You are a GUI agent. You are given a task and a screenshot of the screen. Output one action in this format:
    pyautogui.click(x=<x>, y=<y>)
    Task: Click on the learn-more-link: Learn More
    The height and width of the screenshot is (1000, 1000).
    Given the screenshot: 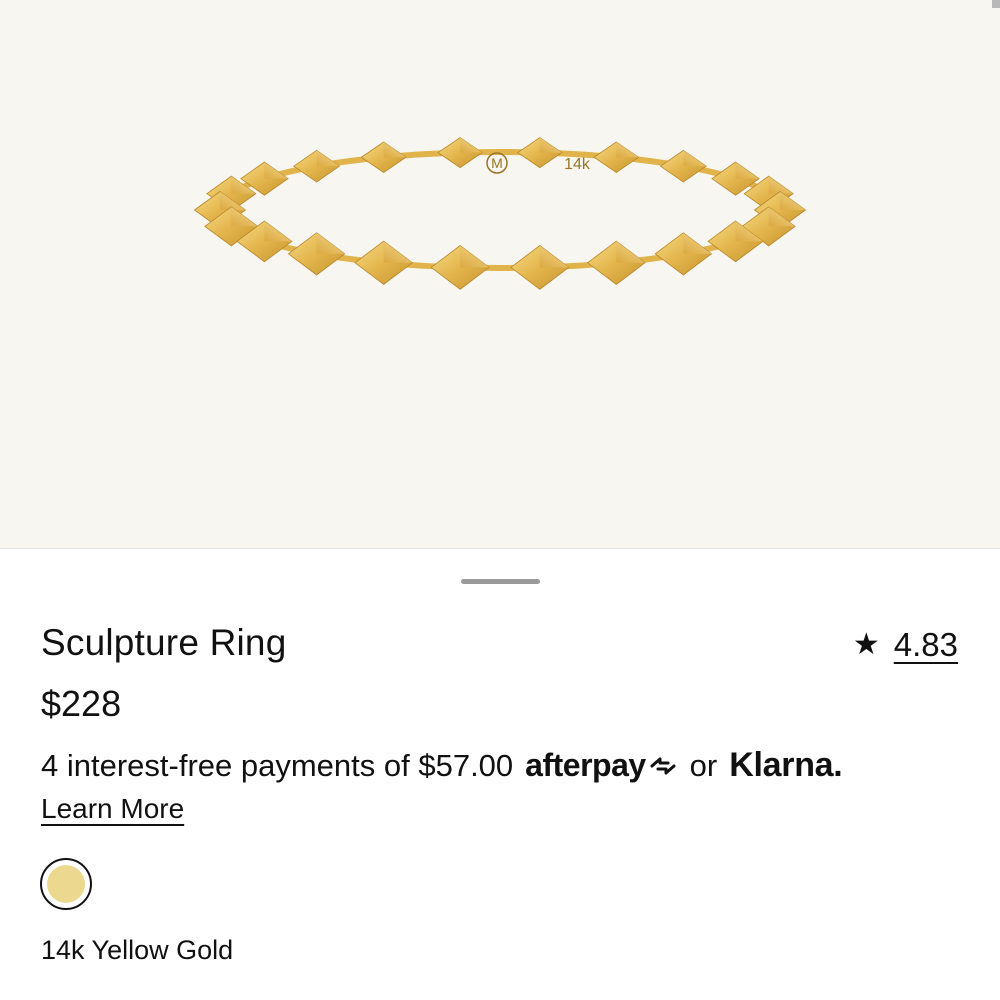 What is the action you would take?
    pyautogui.click(x=112, y=809)
    